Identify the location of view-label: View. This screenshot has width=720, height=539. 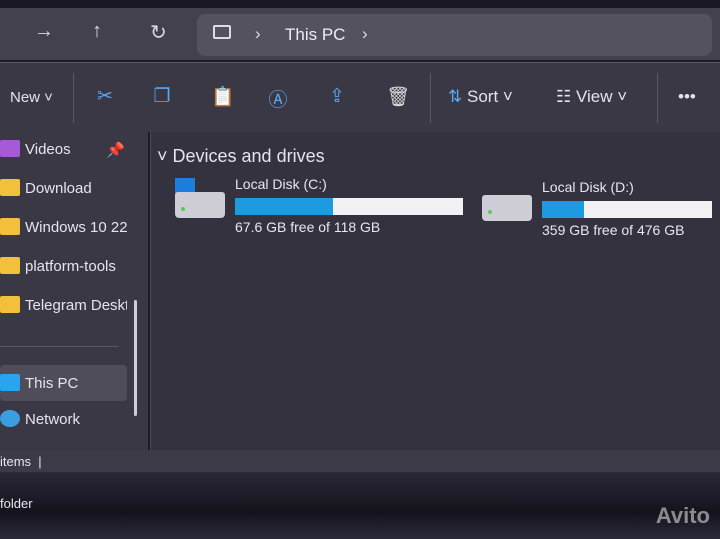
(594, 96).